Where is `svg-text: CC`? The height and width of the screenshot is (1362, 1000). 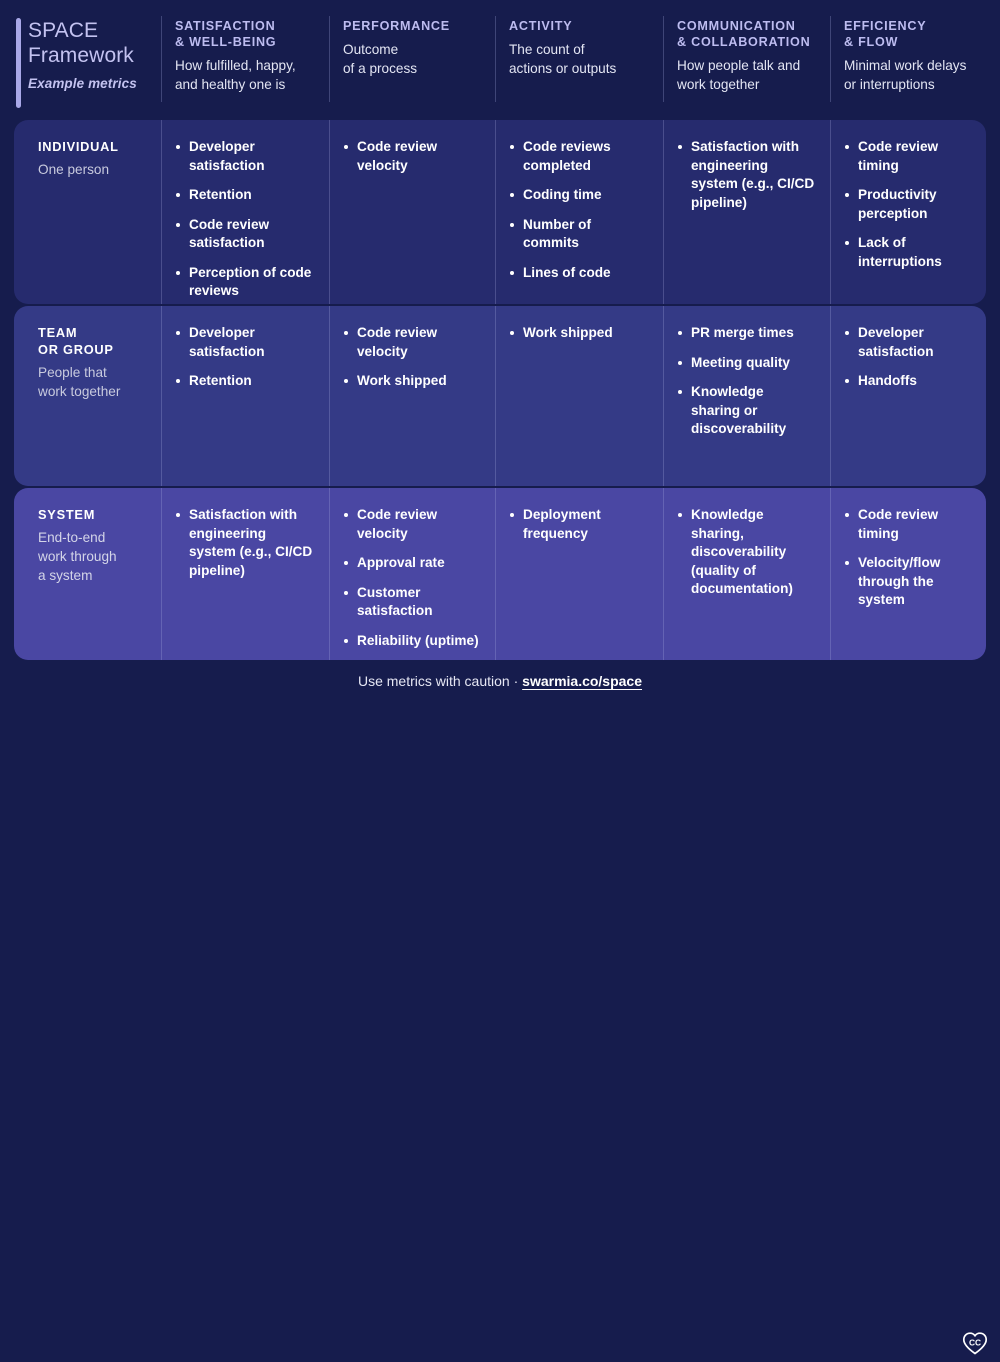
svg-text: CC is located at coordinates (975, 1343).